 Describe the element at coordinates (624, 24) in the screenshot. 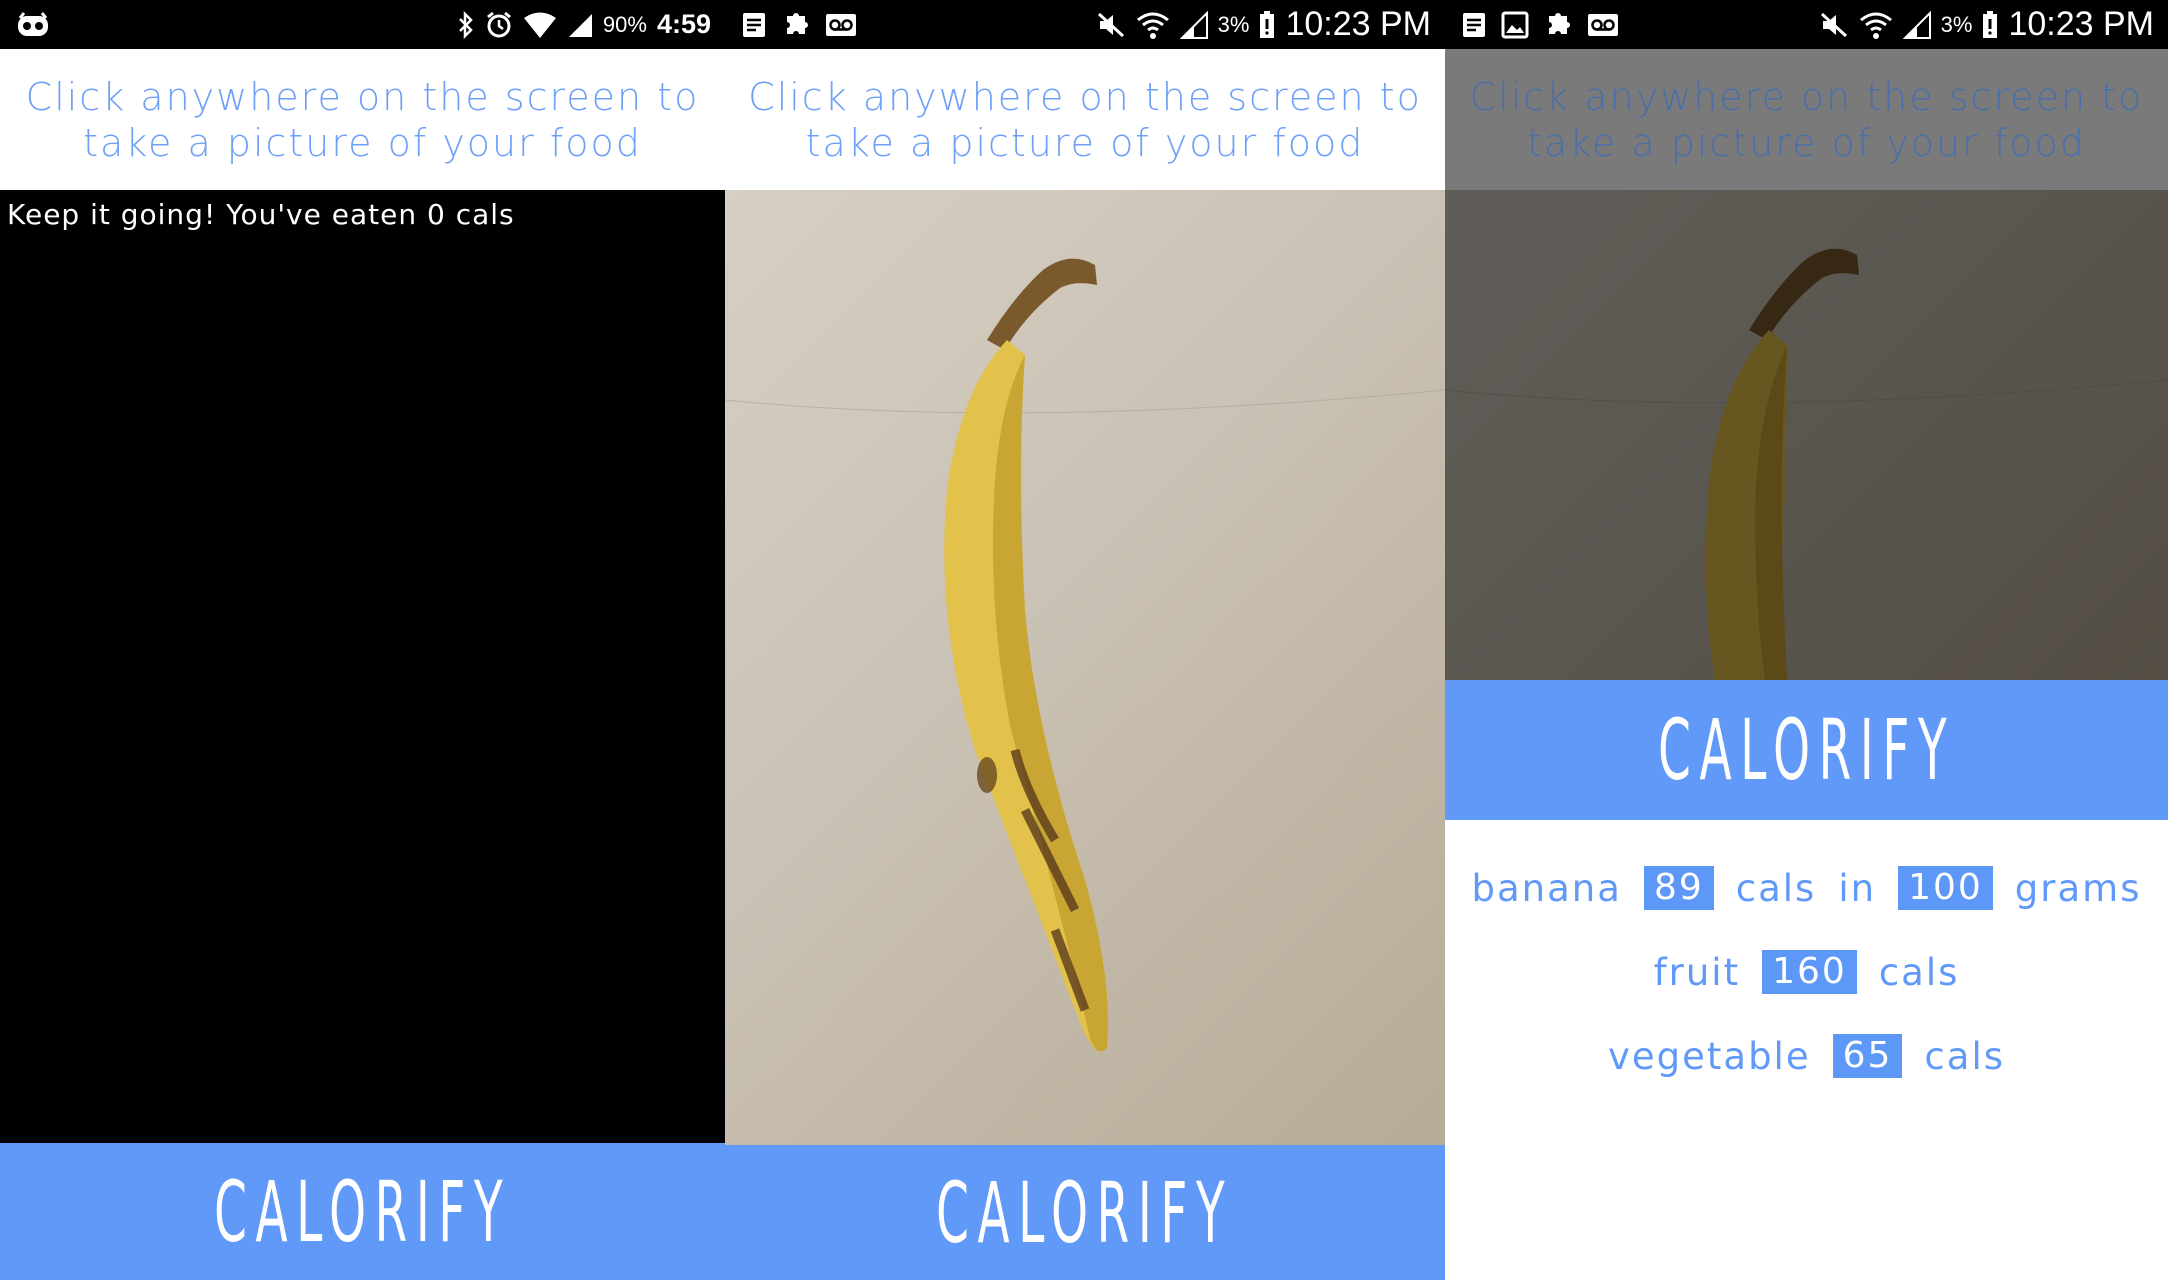

I see `battery-percent: 90%` at that location.